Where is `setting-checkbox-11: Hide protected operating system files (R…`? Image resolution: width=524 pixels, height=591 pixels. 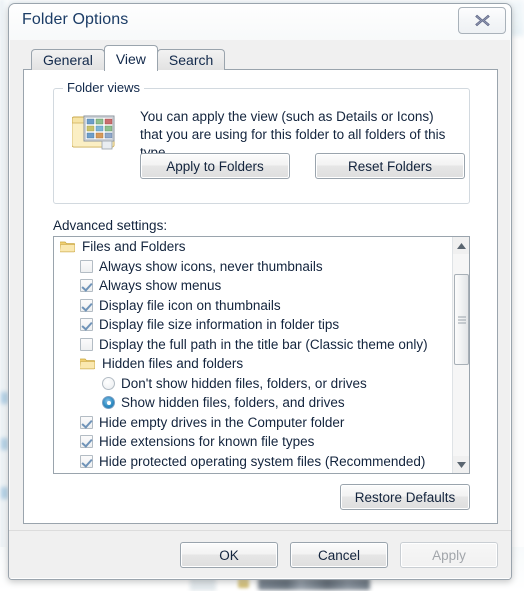
setting-checkbox-11: Hide protected operating system files (R… is located at coordinates (252, 462).